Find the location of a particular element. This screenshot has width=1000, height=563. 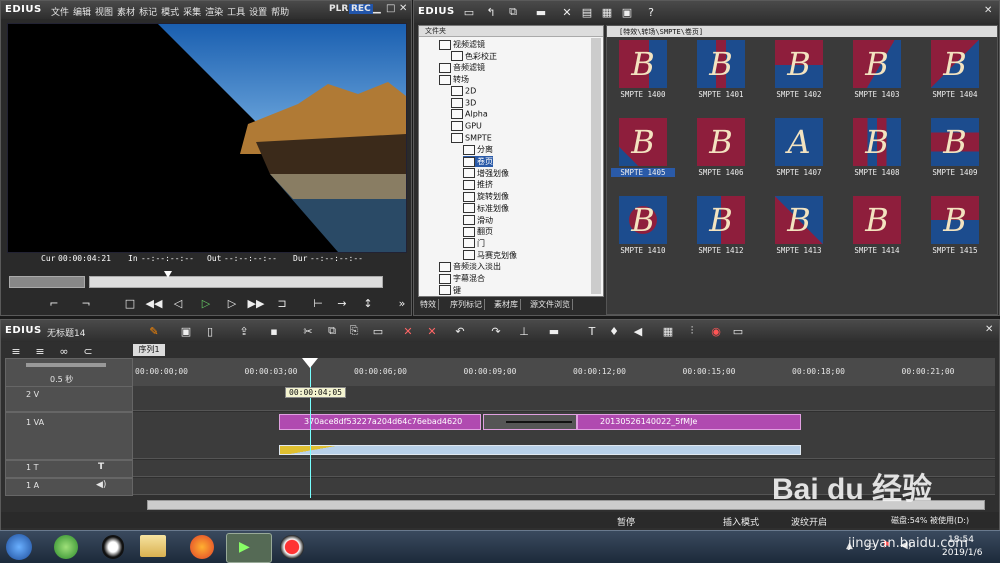

next-frame-icon: ▷ is located at coordinates (232, 303).